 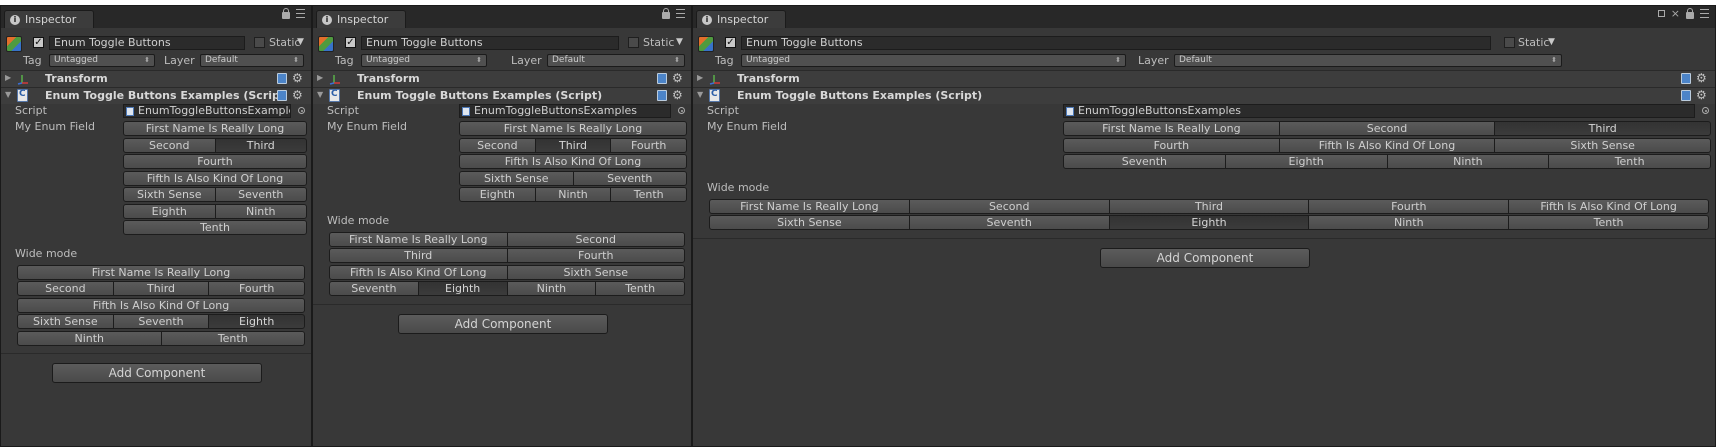 What do you see at coordinates (8, 94) in the screenshot?
I see `foldout-expanded-icon: ▼` at bounding box center [8, 94].